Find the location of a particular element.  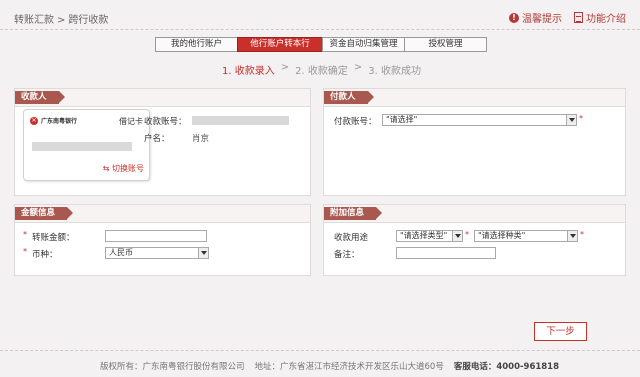

top-links: ! 温馨提示 功能介绍 is located at coordinates (567, 17).